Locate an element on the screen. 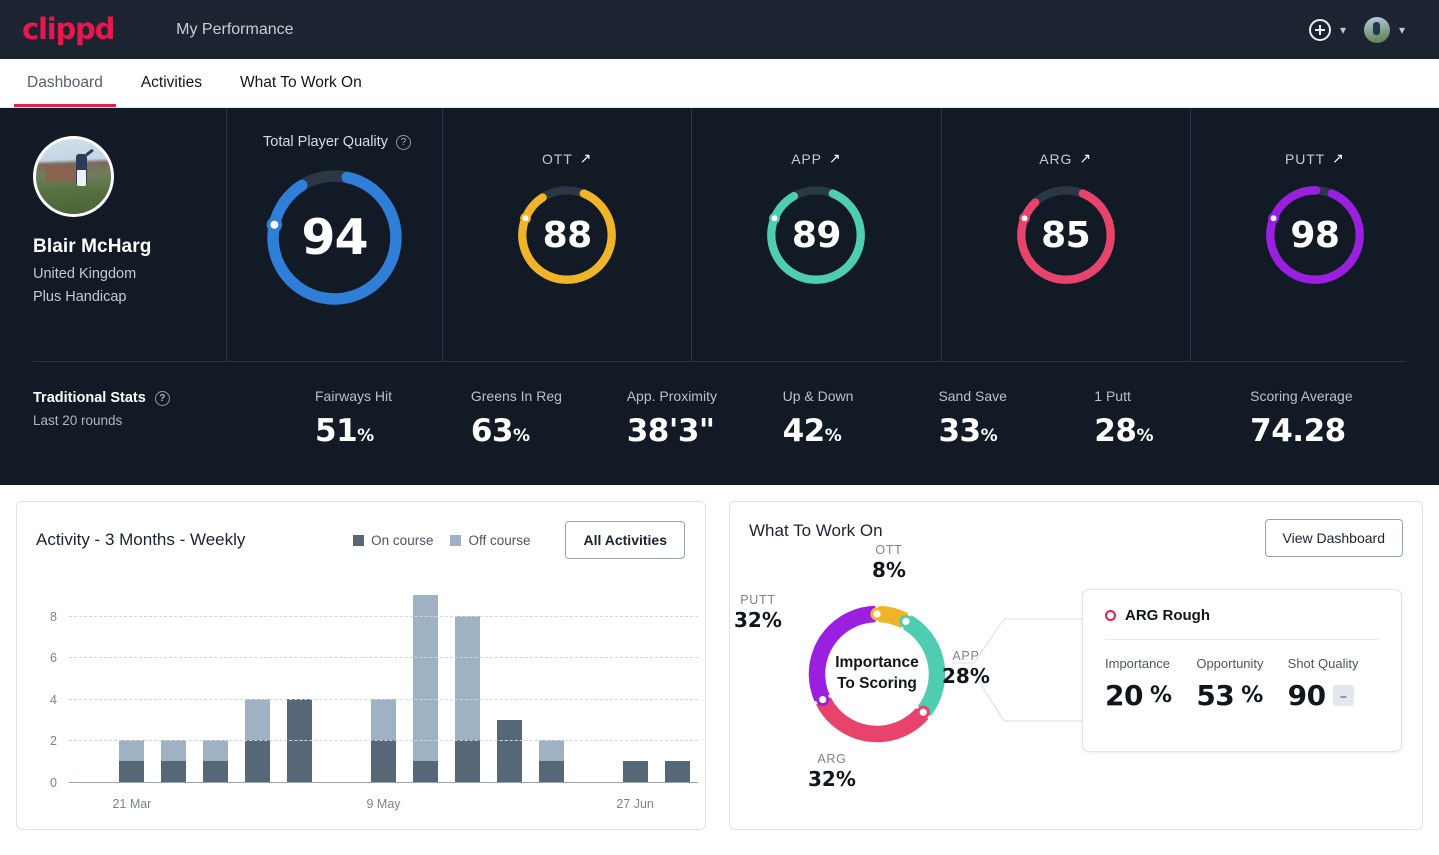 This screenshot has height=855, width=1439. stat-value: 51 is located at coordinates (336, 431).